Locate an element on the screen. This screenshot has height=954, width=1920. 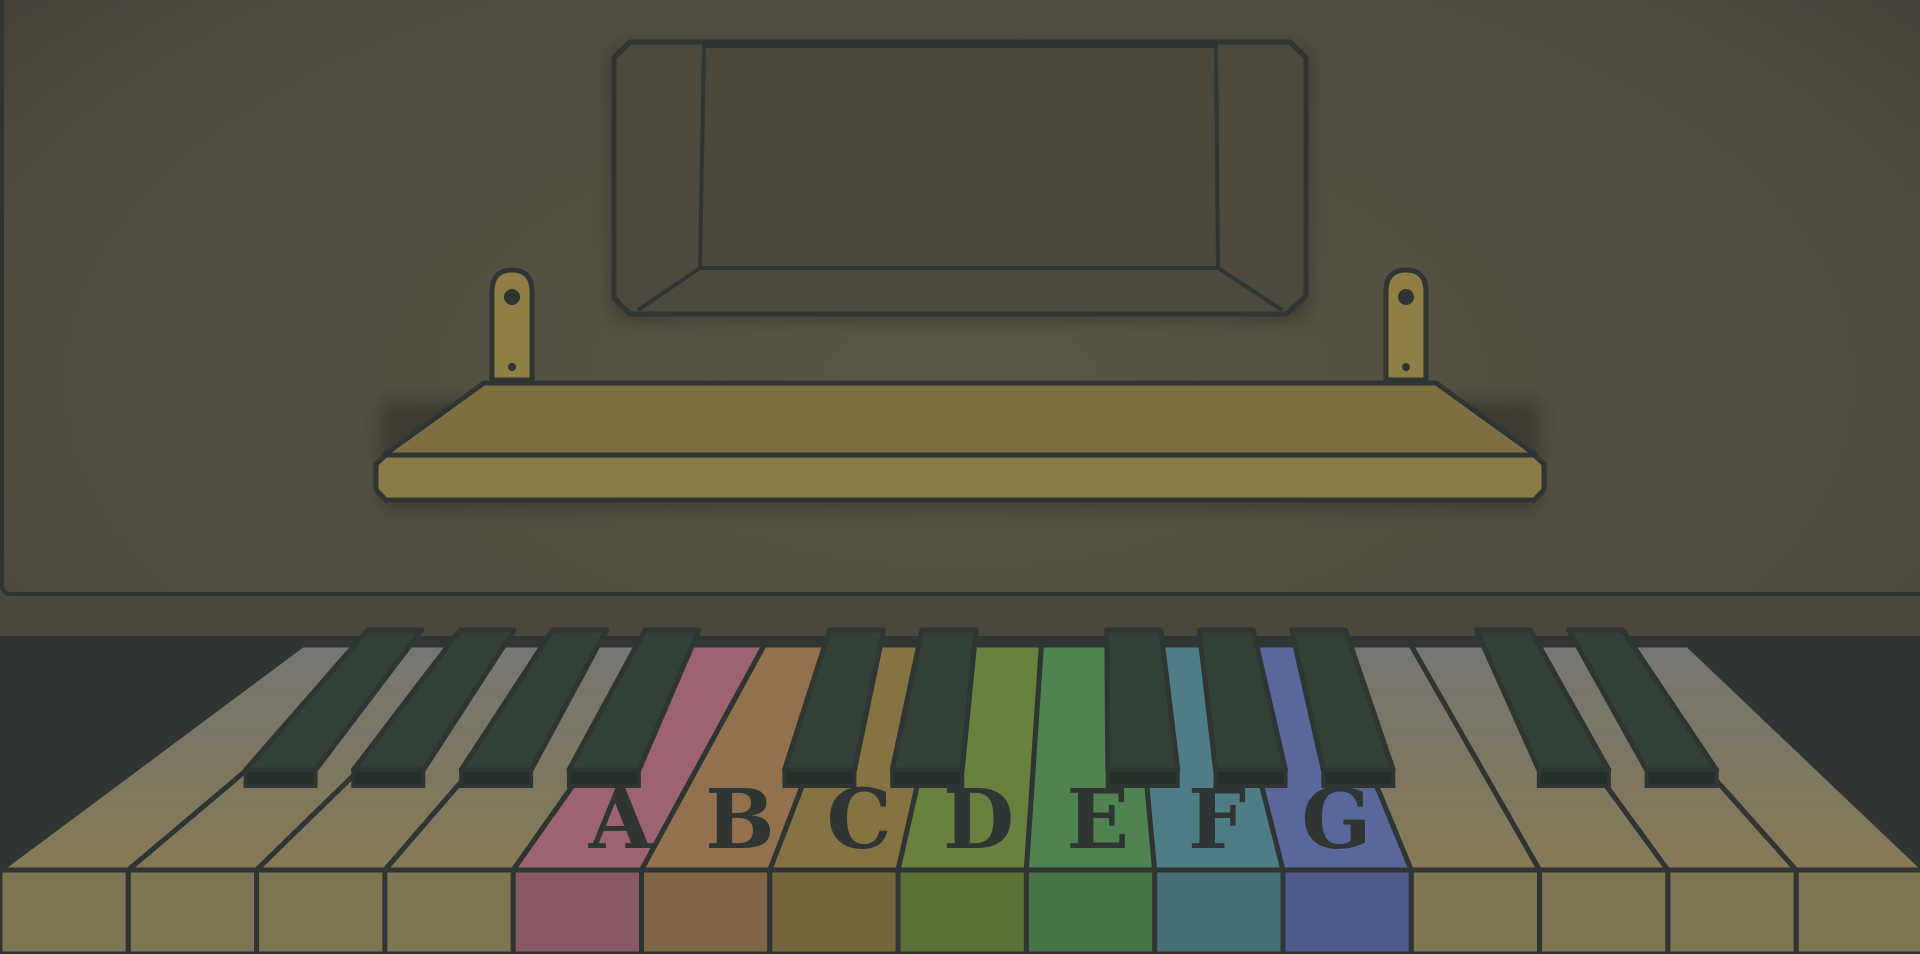
left-bracket is located at coordinates (512, 325).